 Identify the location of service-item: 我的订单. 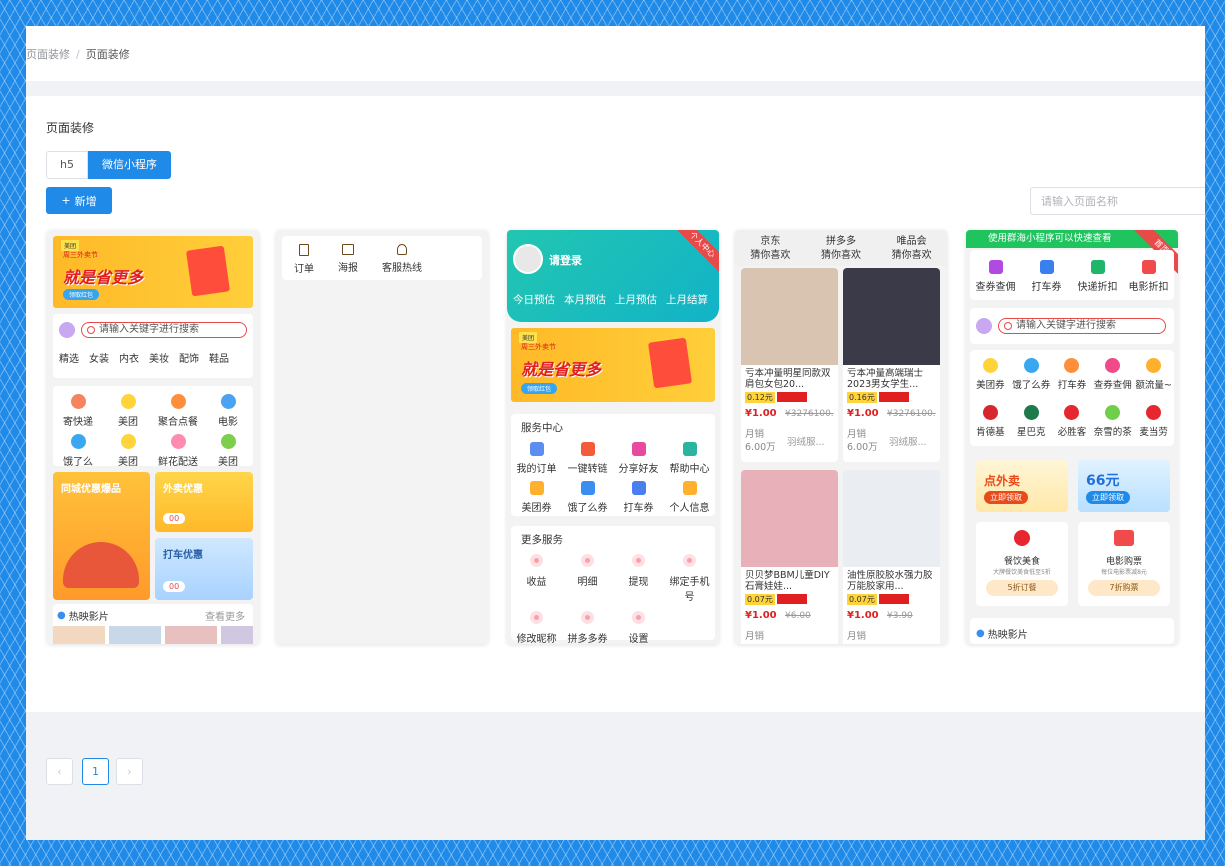
(536, 458).